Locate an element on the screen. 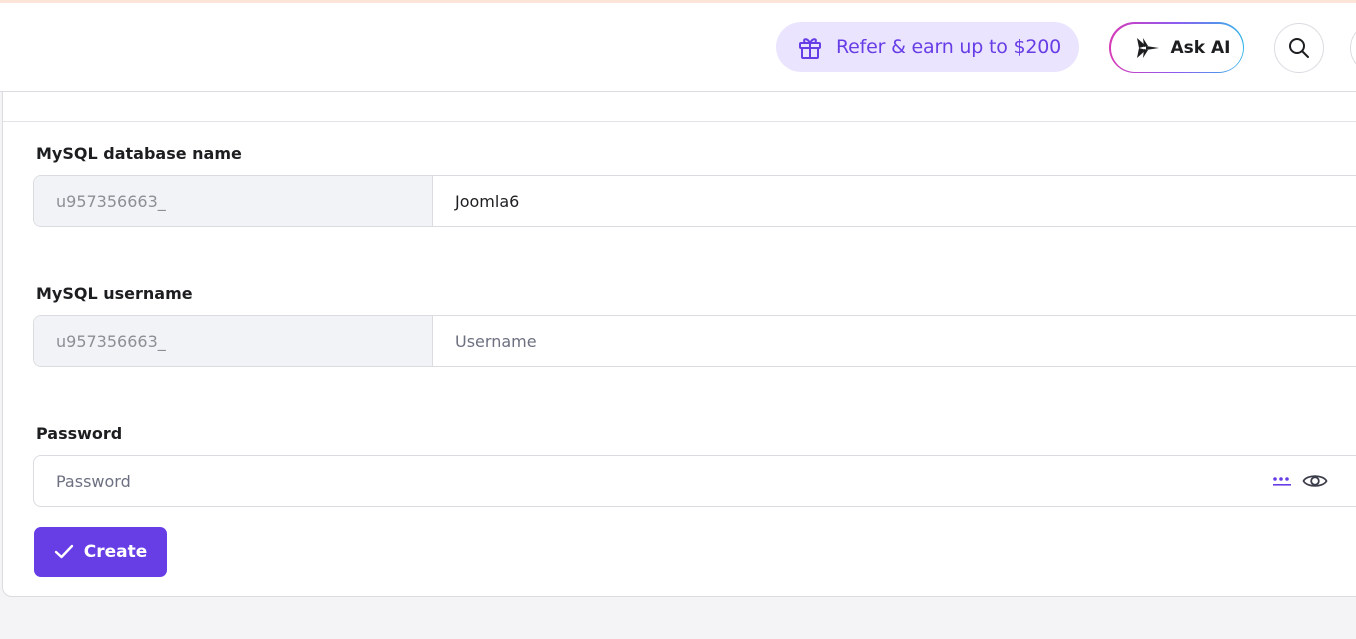 The height and width of the screenshot is (639, 1356). checkmark-icon is located at coordinates (64, 552).